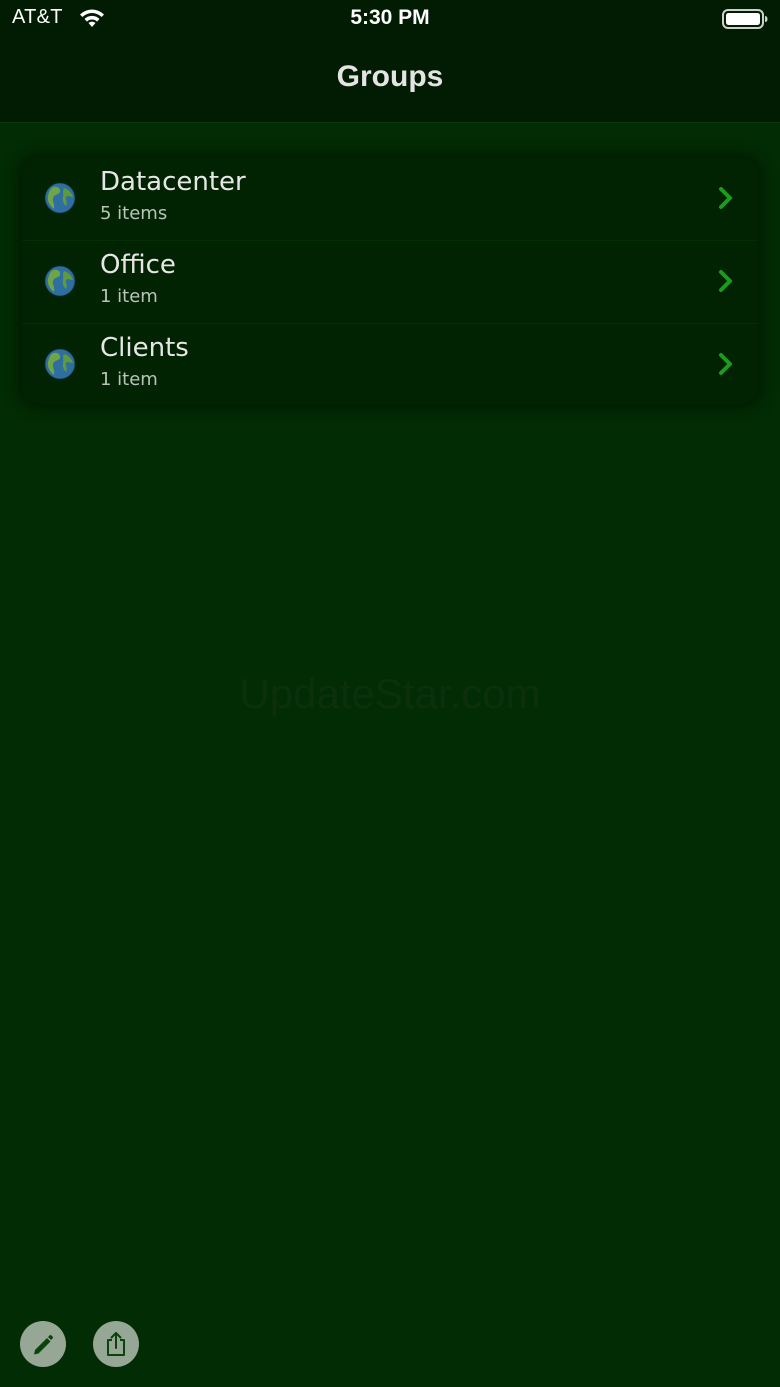 This screenshot has height=1387, width=780. What do you see at coordinates (138, 265) in the screenshot?
I see `group-name: Office` at bounding box center [138, 265].